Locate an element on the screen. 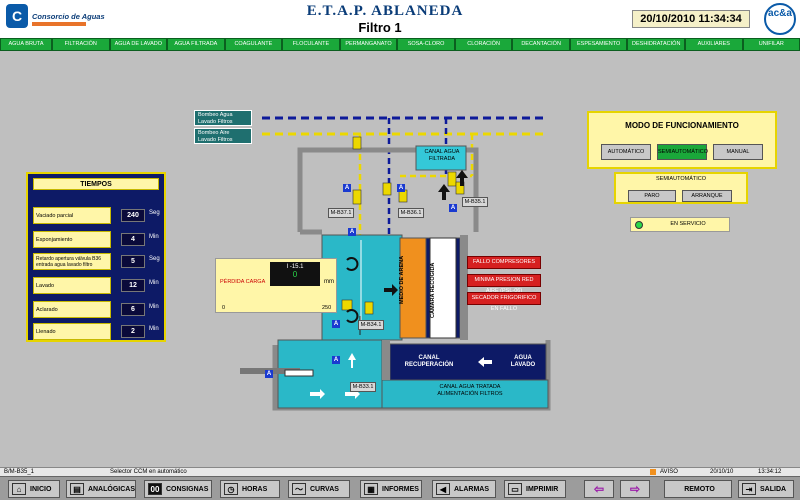 The image size is (800, 500). tiempo-value: 2 is located at coordinates (133, 331).